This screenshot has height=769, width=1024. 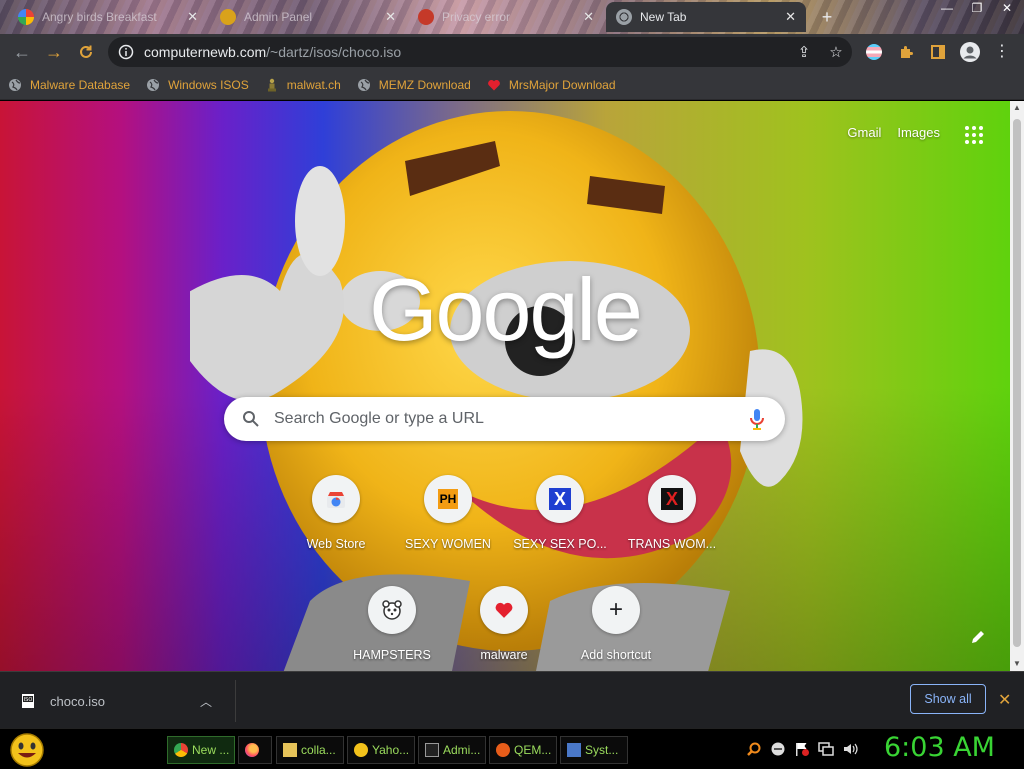 I want to click on url-host: computernewb.com, so click(x=205, y=52).